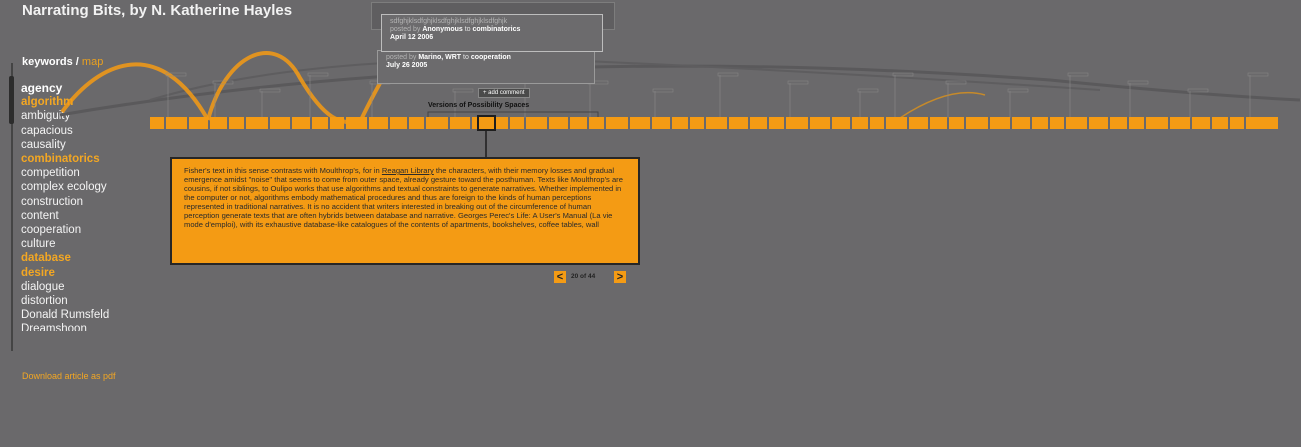 This screenshot has width=1301, height=447. I want to click on next-button: >, so click(620, 277).